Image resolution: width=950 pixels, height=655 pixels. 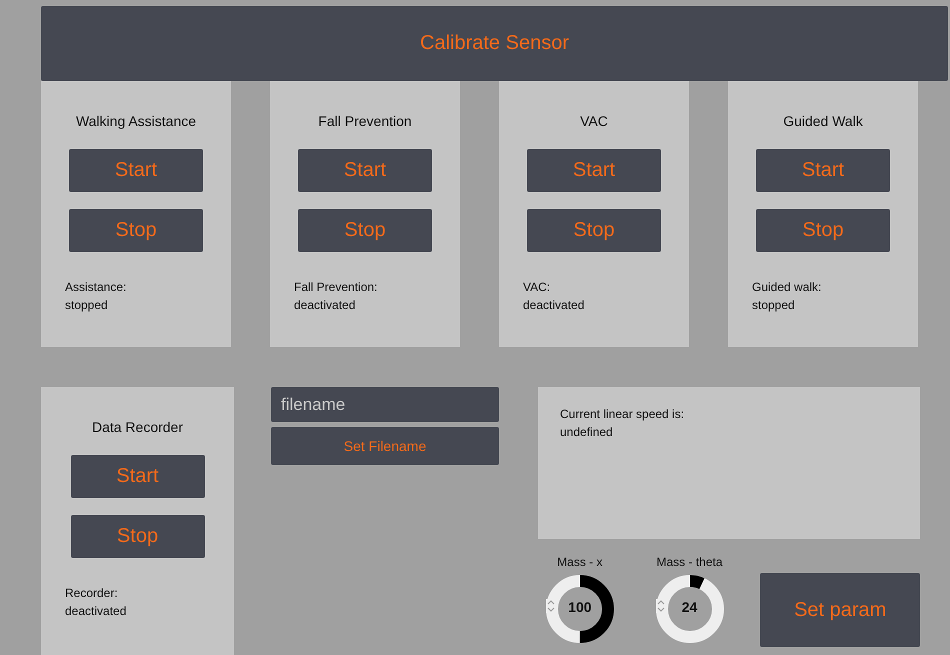 What do you see at coordinates (689, 562) in the screenshot?
I see `knob-label: Mass - theta` at bounding box center [689, 562].